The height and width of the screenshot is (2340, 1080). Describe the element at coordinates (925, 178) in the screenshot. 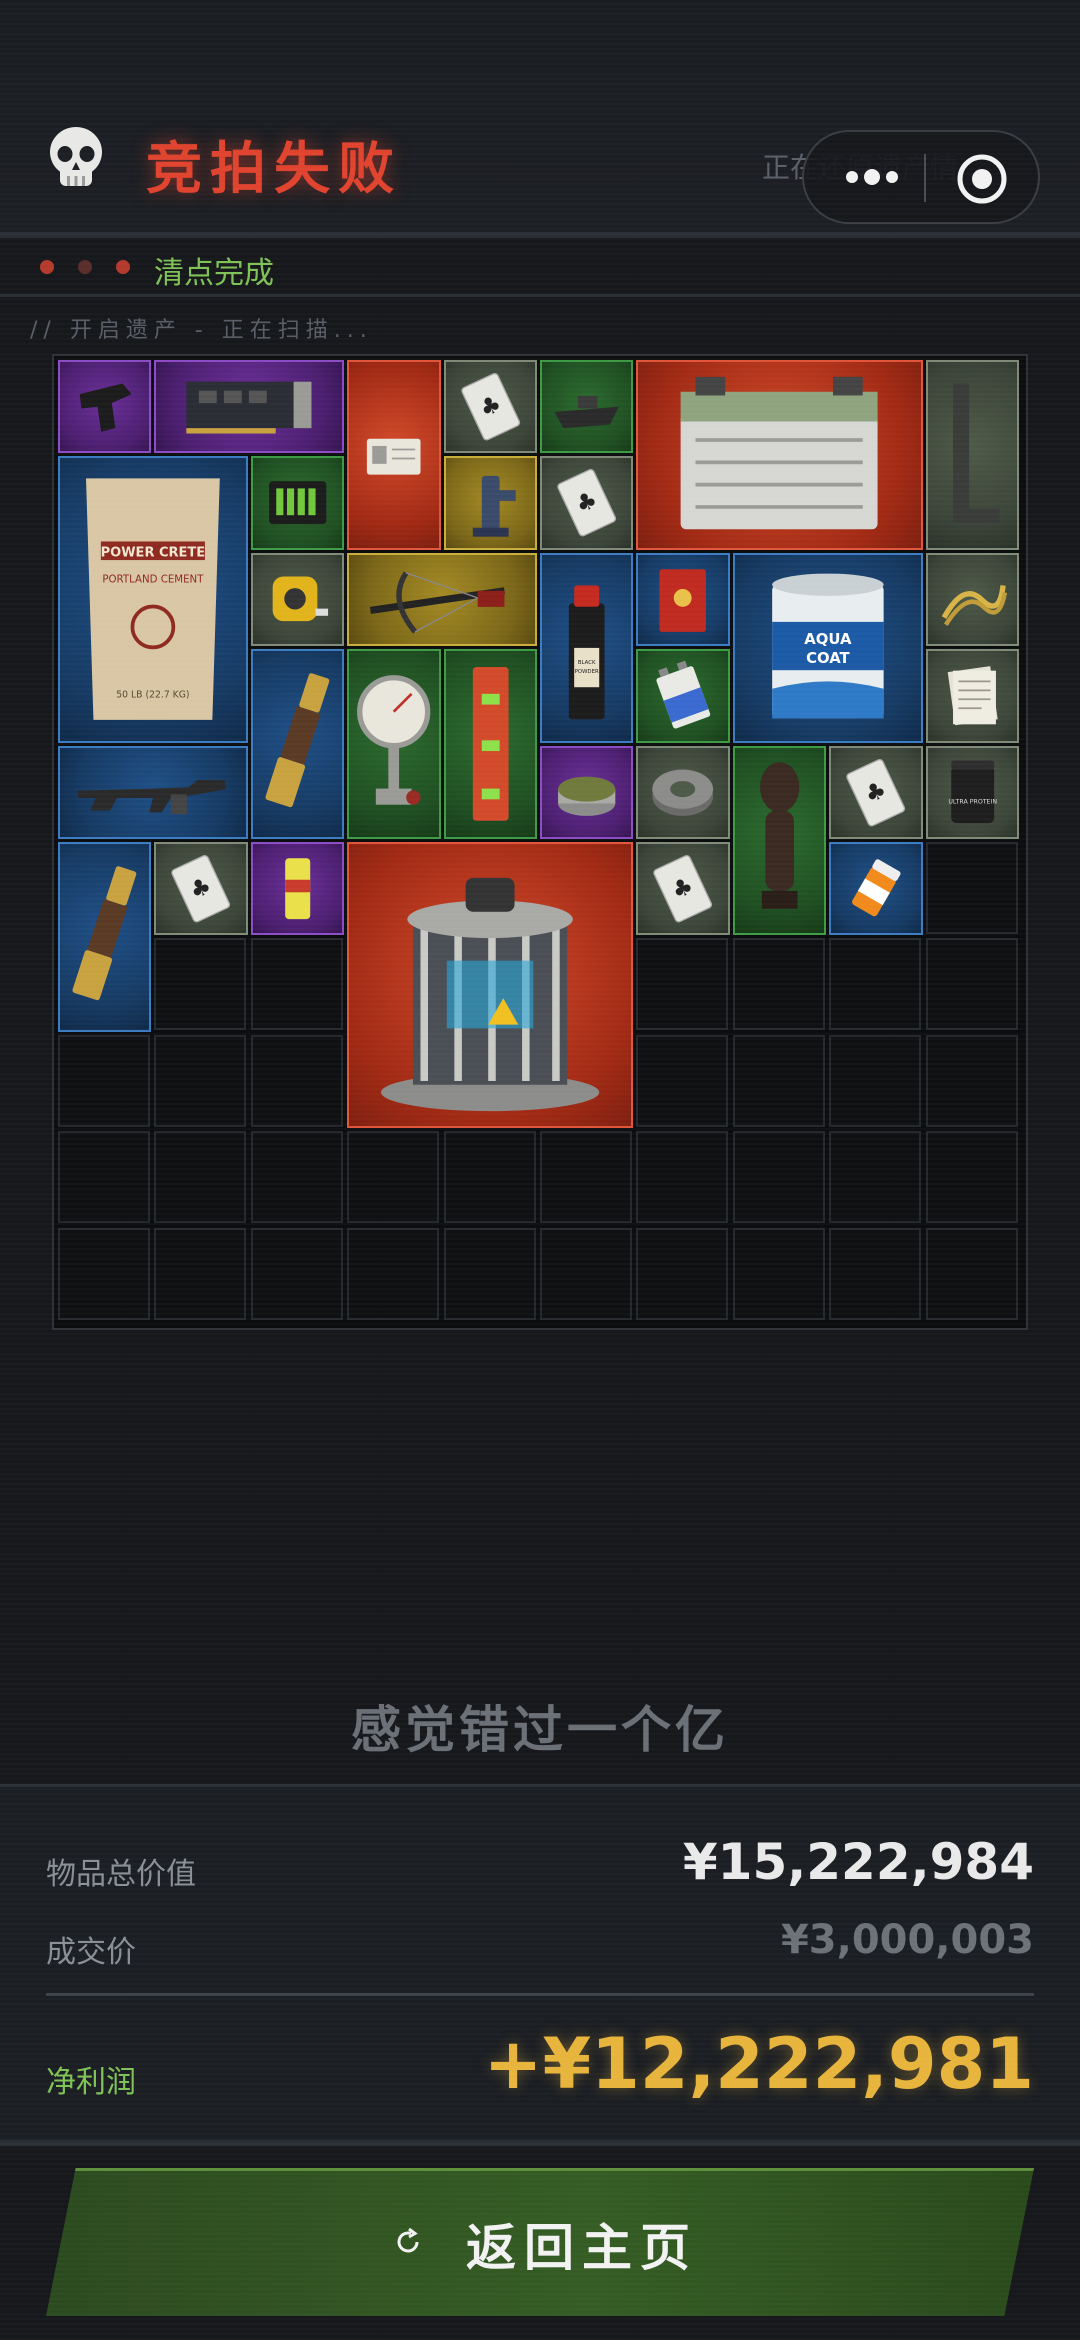

I see `capsule-divider` at that location.